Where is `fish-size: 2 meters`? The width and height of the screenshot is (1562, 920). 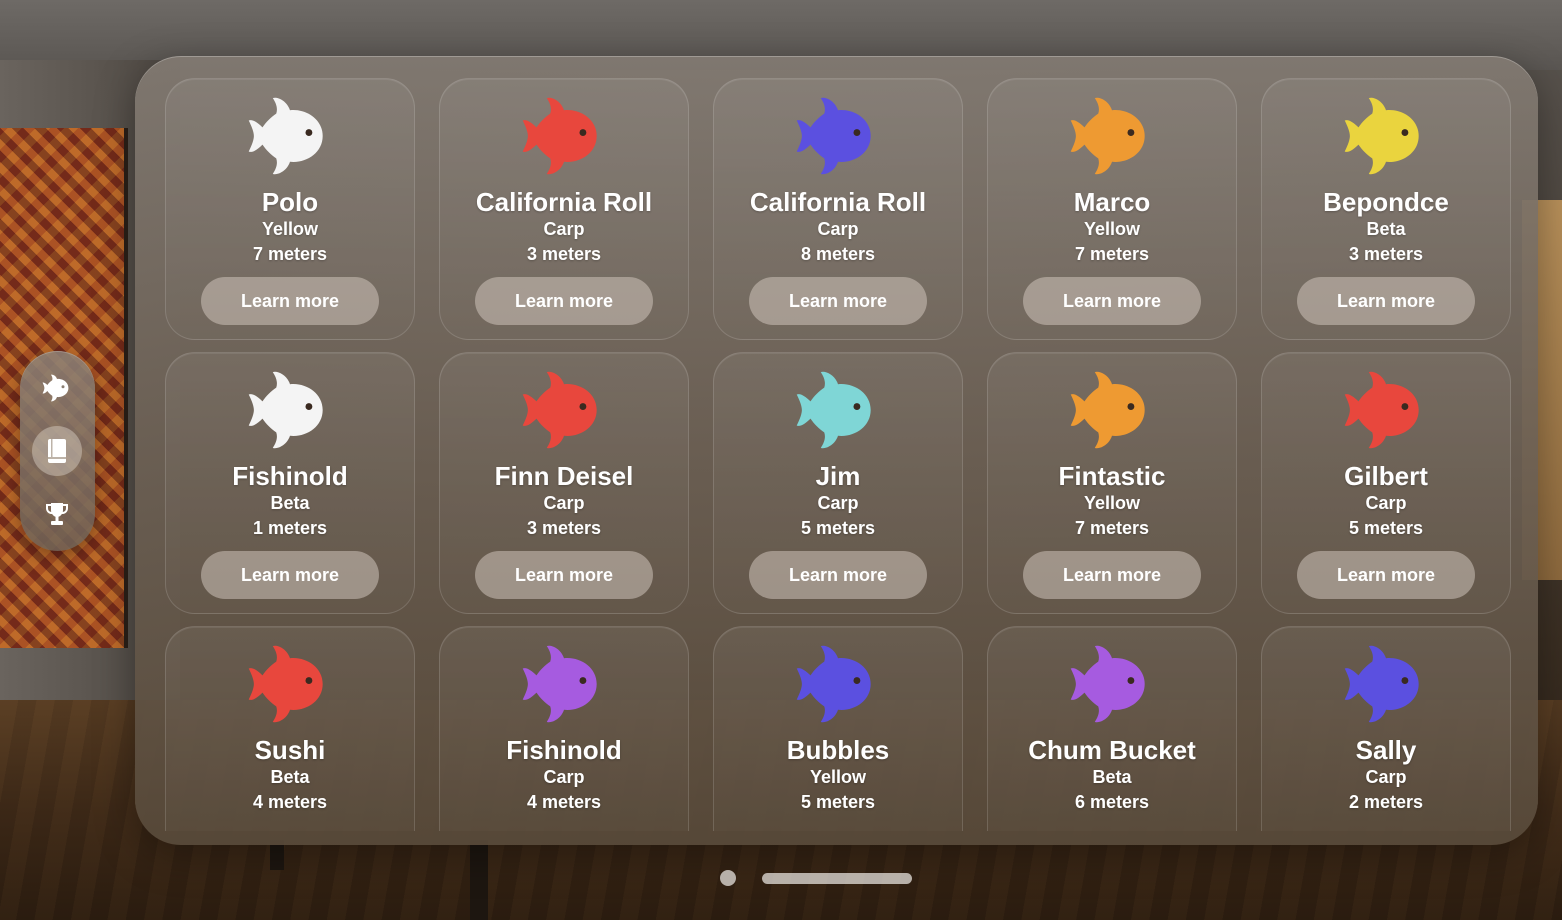 fish-size: 2 meters is located at coordinates (1386, 802).